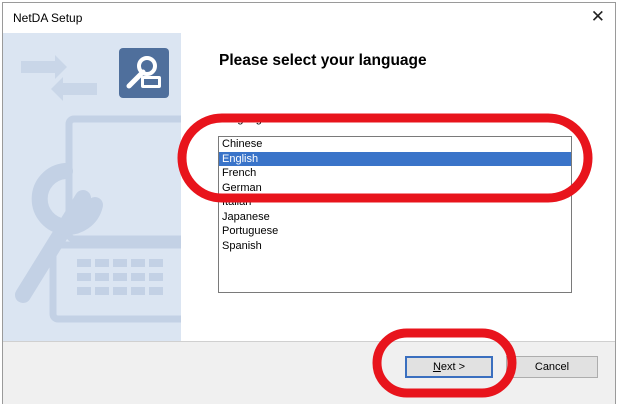 This screenshot has width=619, height=407. I want to click on language-option-french: French, so click(395, 173).